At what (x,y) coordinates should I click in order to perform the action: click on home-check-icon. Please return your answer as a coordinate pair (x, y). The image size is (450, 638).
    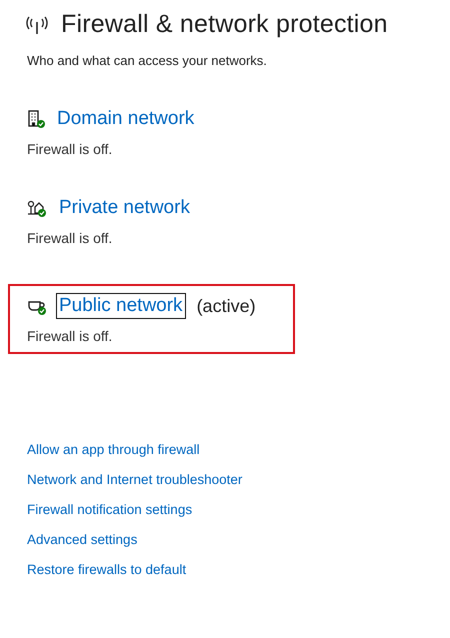
    Looking at the image, I should click on (37, 208).